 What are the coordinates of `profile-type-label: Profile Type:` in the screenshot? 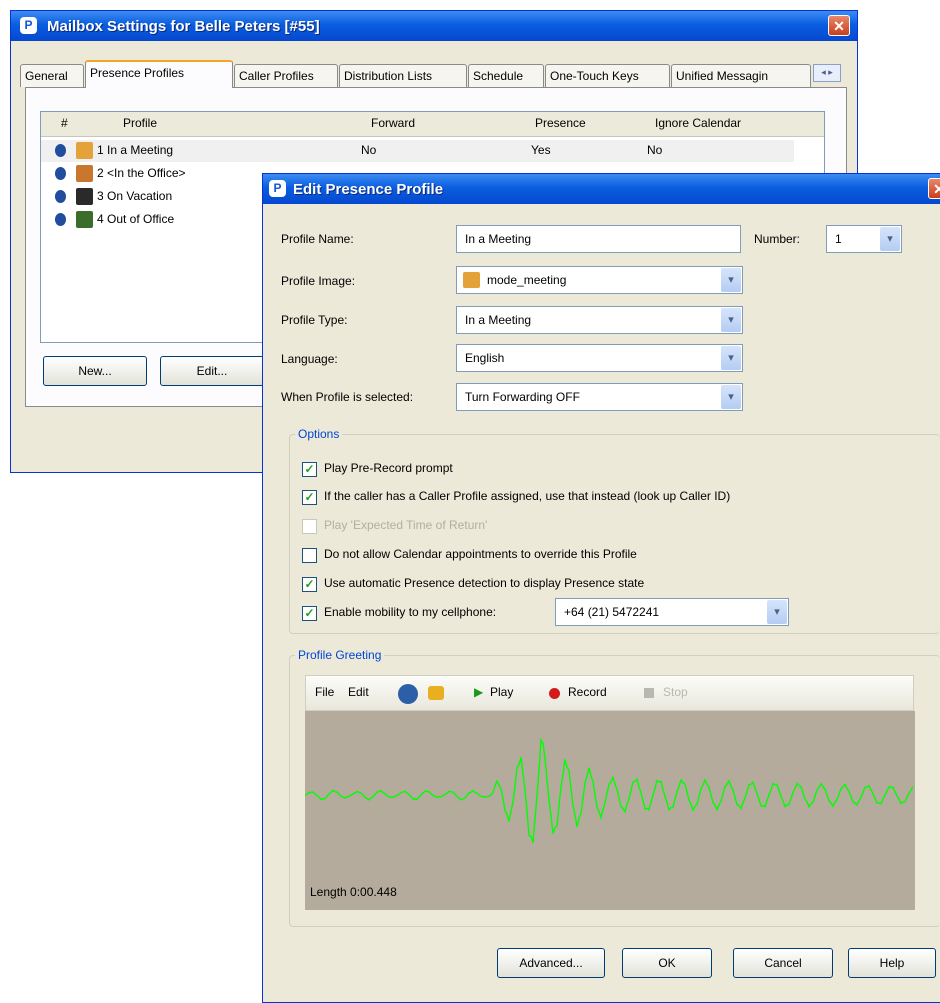 It's located at (314, 320).